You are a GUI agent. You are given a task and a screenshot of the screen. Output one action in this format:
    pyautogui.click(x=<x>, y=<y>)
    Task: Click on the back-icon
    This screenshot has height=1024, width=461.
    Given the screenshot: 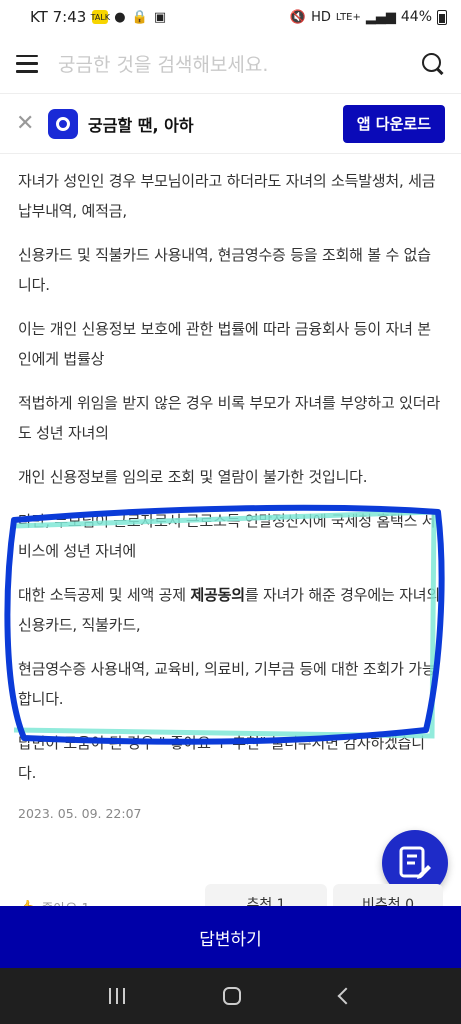 What is the action you would take?
    pyautogui.click(x=346, y=996)
    